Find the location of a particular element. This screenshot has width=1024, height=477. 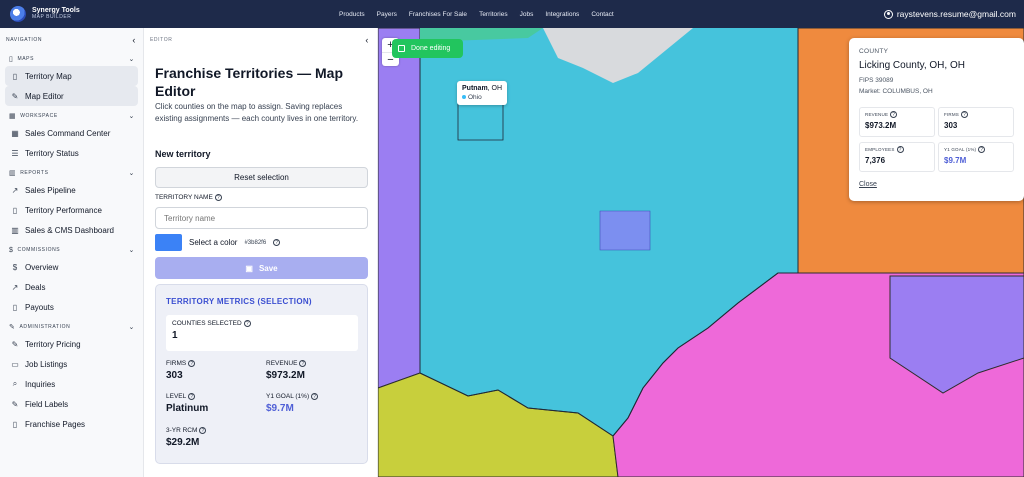

sidebar-item-label: Payouts is located at coordinates (39, 307).